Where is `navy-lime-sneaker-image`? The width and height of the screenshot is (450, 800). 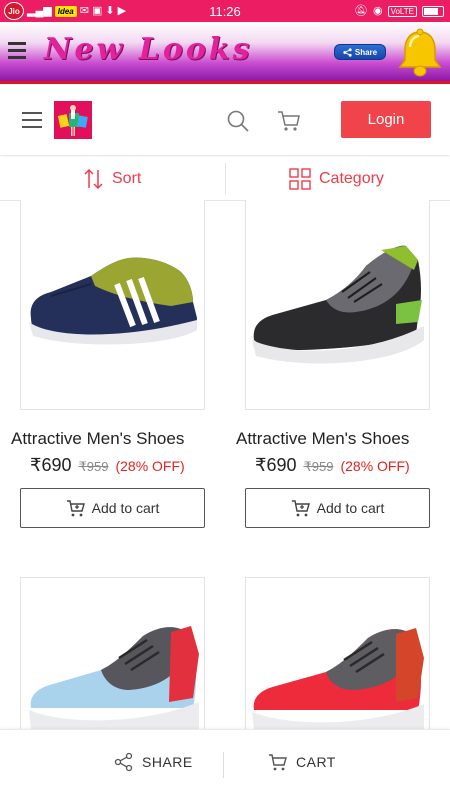 navy-lime-sneaker-image is located at coordinates (113, 301).